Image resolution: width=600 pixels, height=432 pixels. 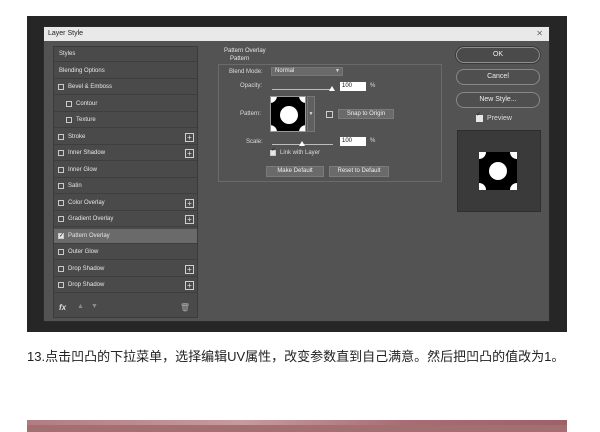 What do you see at coordinates (125, 120) in the screenshot?
I see `style-item-texture: Texture` at bounding box center [125, 120].